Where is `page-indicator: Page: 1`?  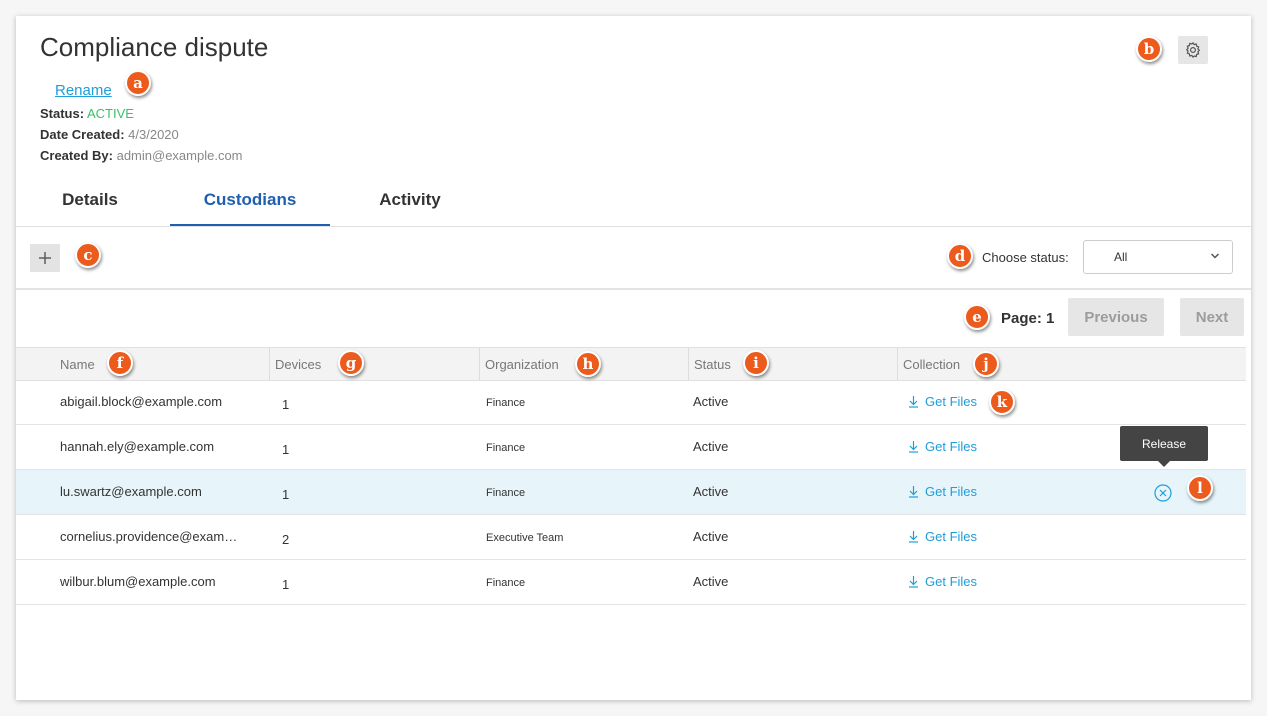
page-indicator: Page: 1 is located at coordinates (1028, 318).